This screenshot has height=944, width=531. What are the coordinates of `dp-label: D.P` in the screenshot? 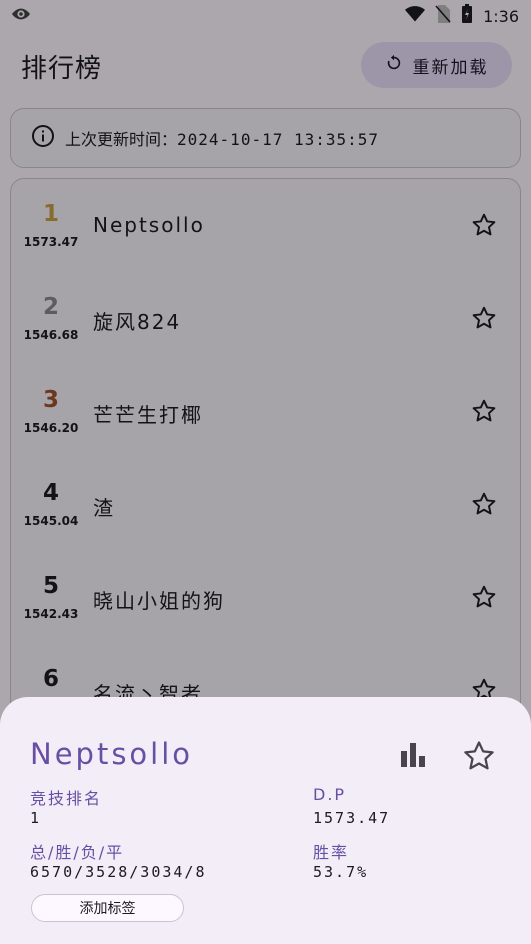 It's located at (330, 794).